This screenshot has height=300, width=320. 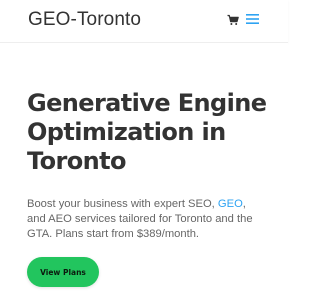 What do you see at coordinates (126, 132) in the screenshot?
I see `page-title-line-2: Optimization in` at bounding box center [126, 132].